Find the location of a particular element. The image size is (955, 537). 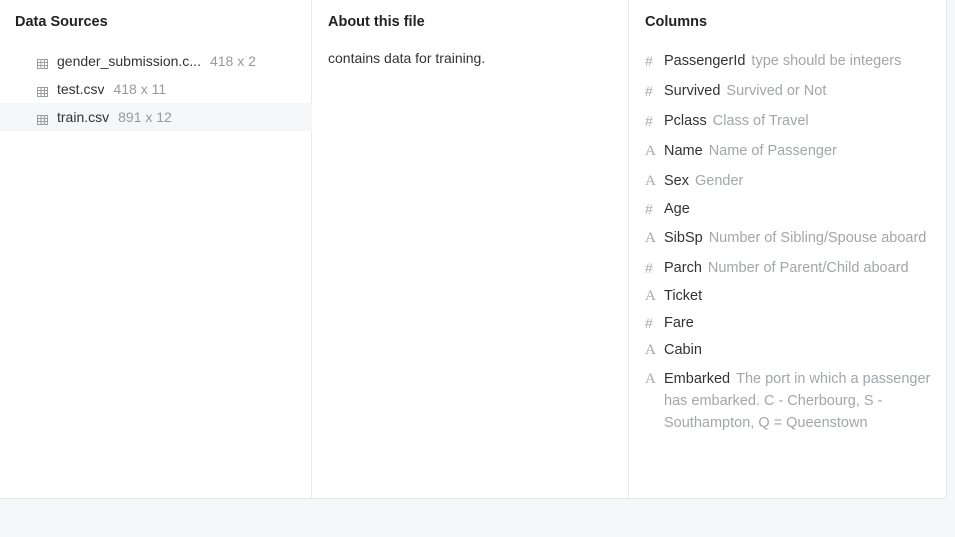

column-name: SibSp is located at coordinates (683, 238).